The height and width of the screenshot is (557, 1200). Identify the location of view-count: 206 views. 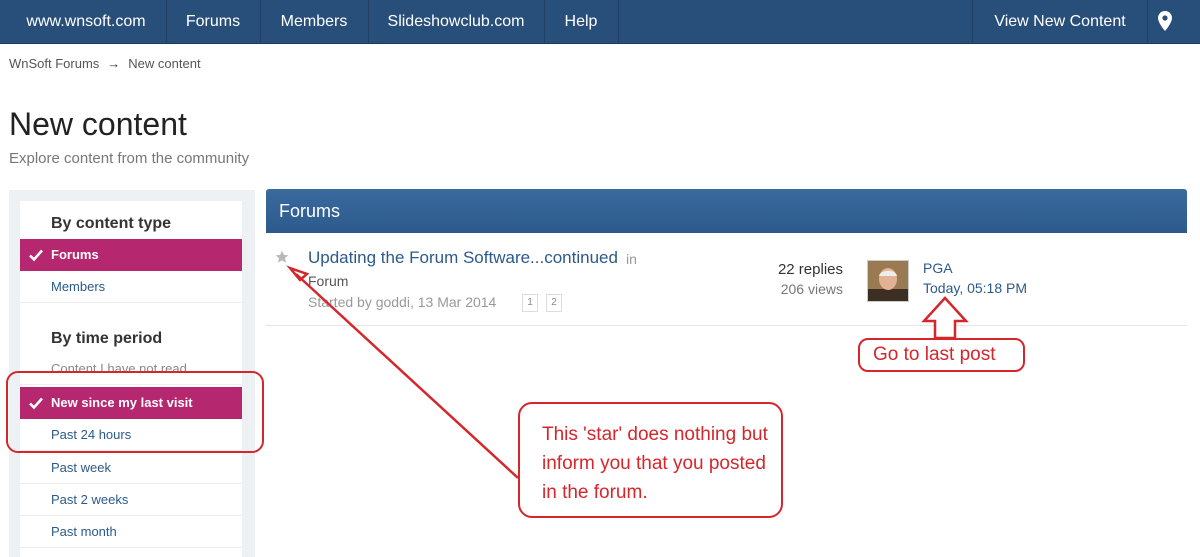
(811, 289).